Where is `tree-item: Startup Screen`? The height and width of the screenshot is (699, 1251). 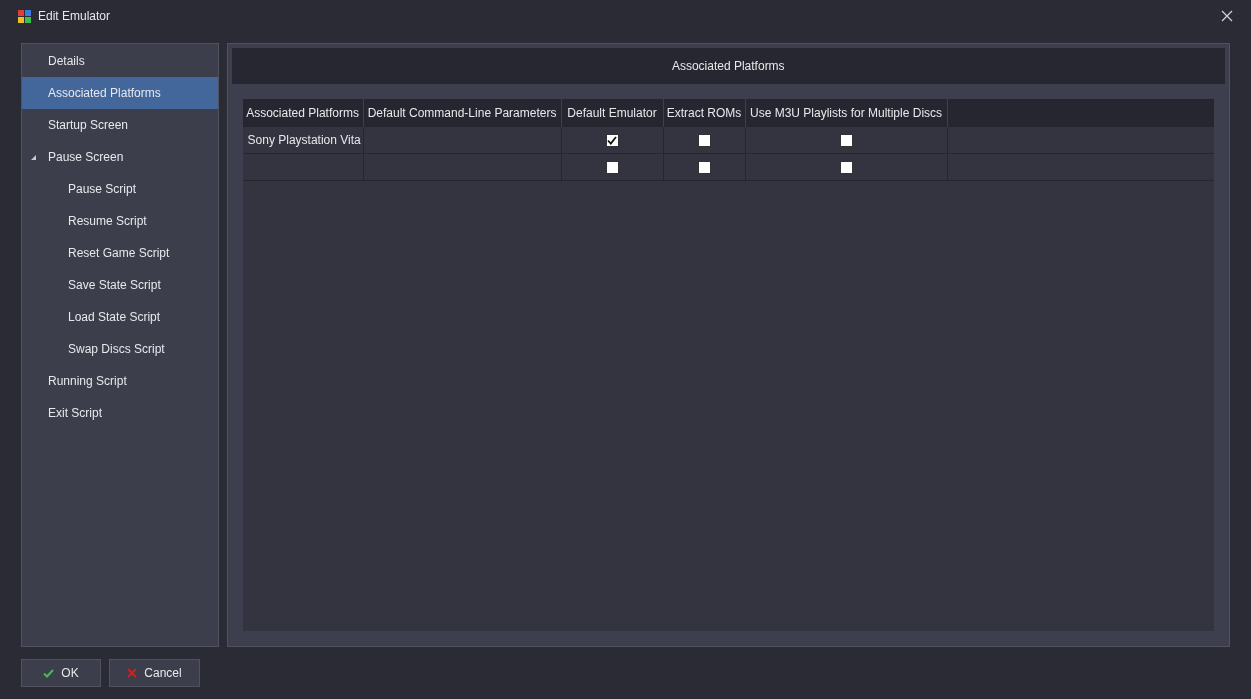
tree-item: Startup Screen is located at coordinates (120, 125).